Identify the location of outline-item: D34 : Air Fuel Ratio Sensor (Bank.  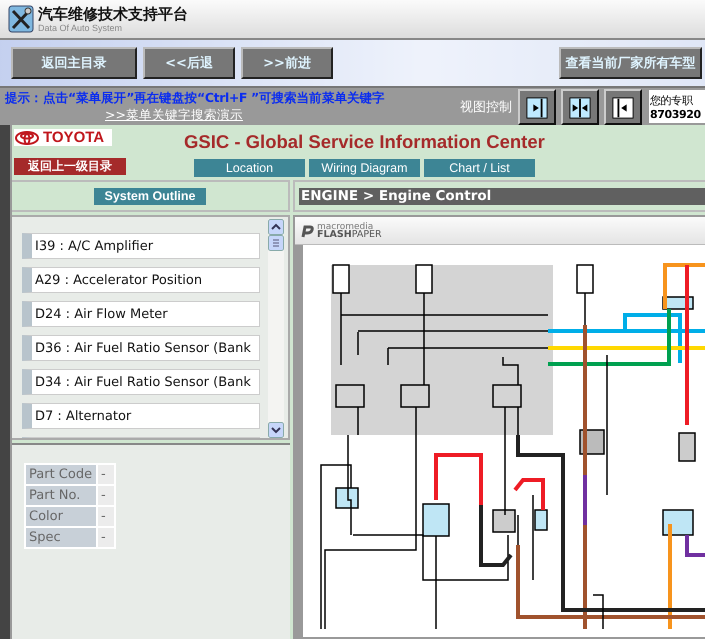
(141, 382).